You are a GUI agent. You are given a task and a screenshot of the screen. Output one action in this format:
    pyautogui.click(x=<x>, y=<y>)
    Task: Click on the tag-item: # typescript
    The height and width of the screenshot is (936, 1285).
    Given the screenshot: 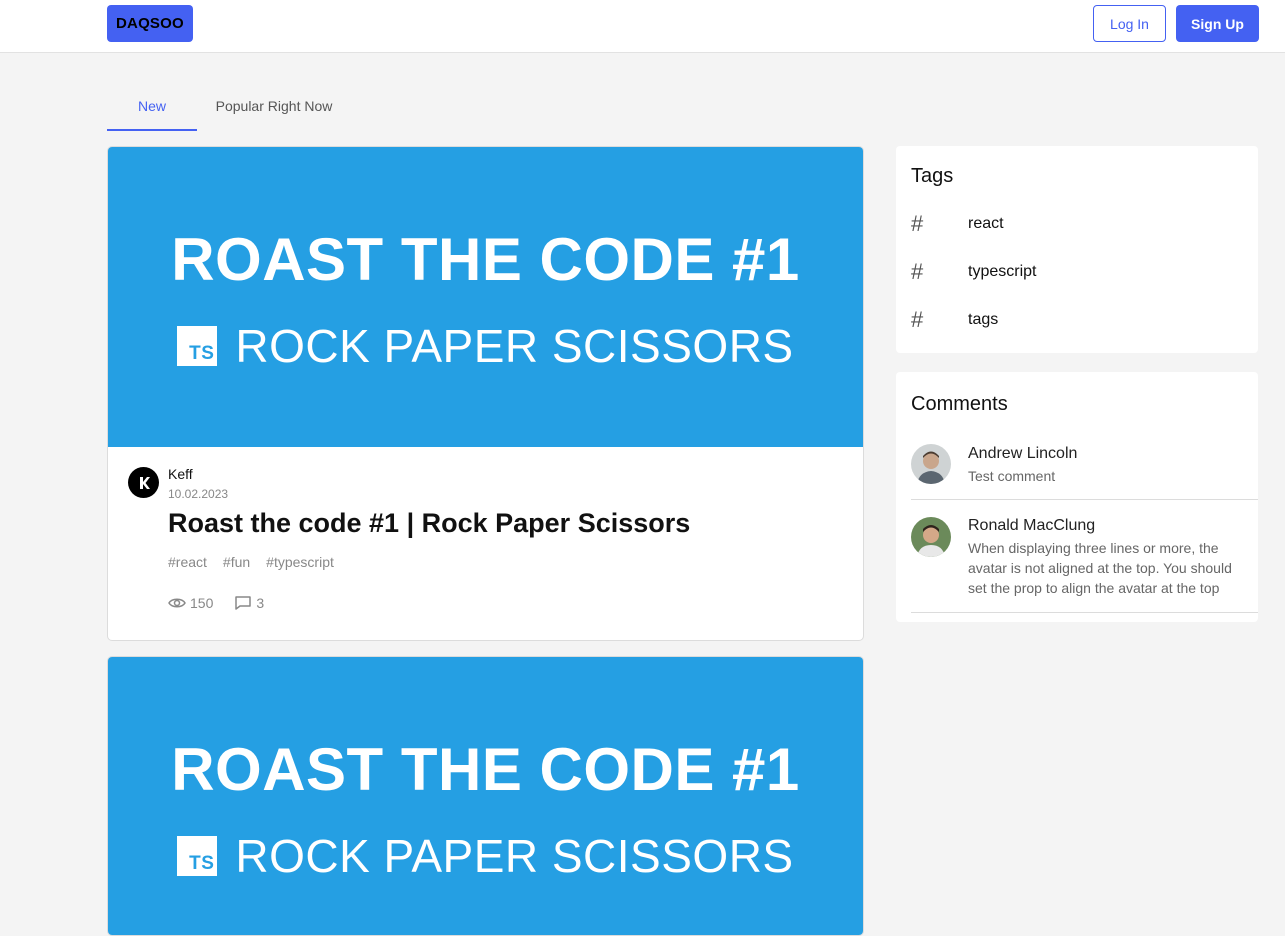 What is the action you would take?
    pyautogui.click(x=973, y=271)
    